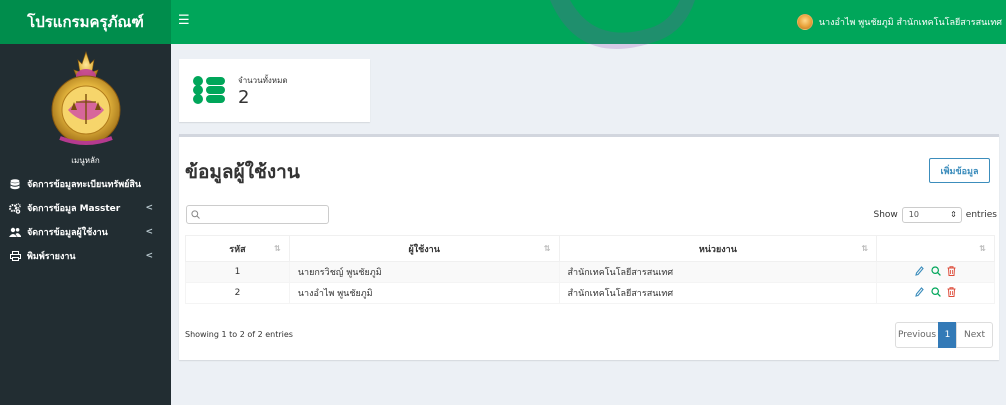  What do you see at coordinates (263, 80) in the screenshot?
I see `info-label: จำนวนทั้งหมด` at bounding box center [263, 80].